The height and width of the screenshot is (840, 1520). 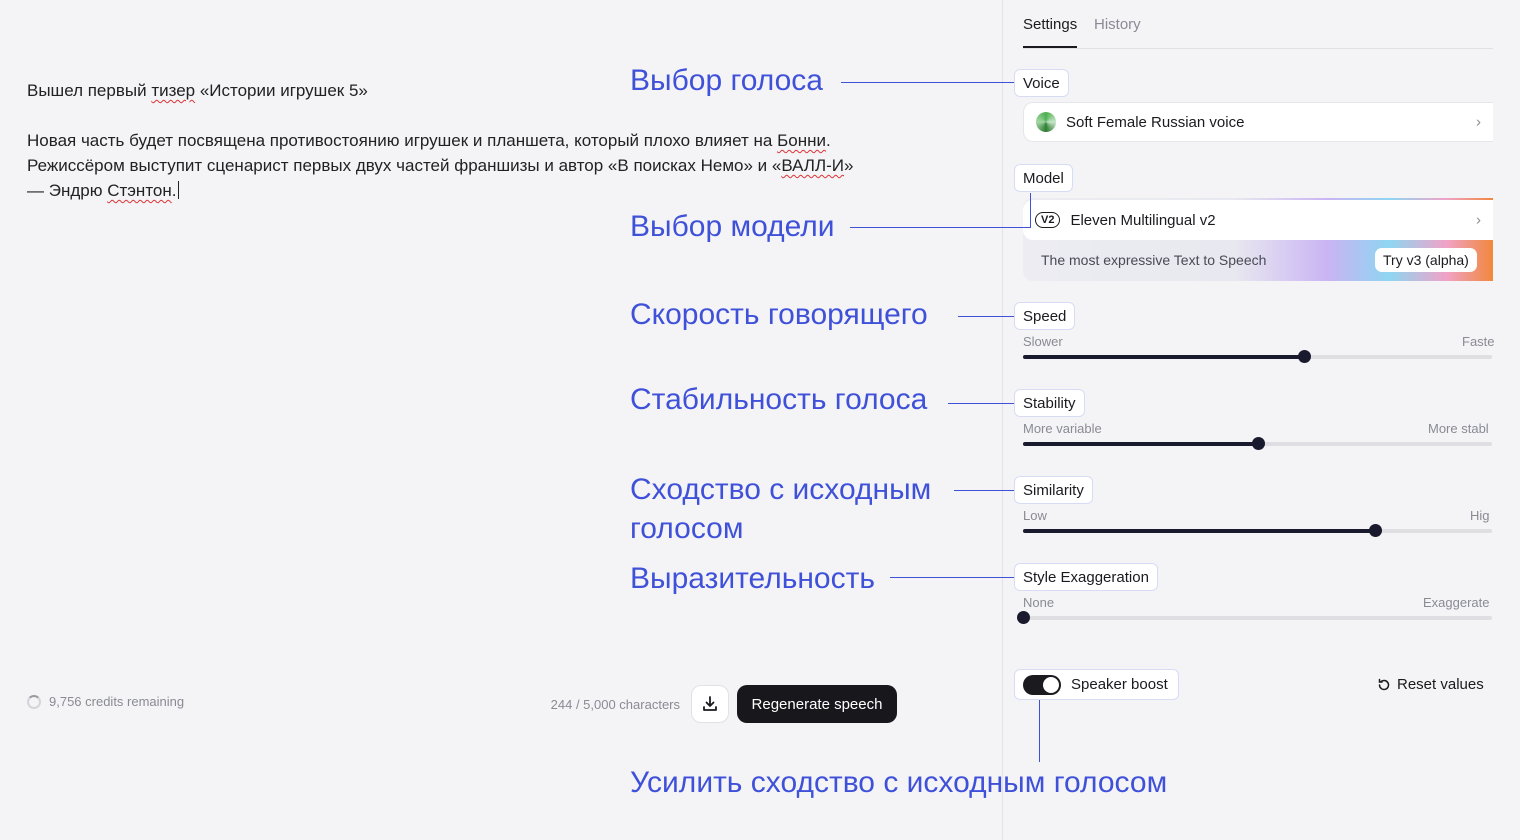 What do you see at coordinates (1023, 617) in the screenshot?
I see `style-slider-thumb` at bounding box center [1023, 617].